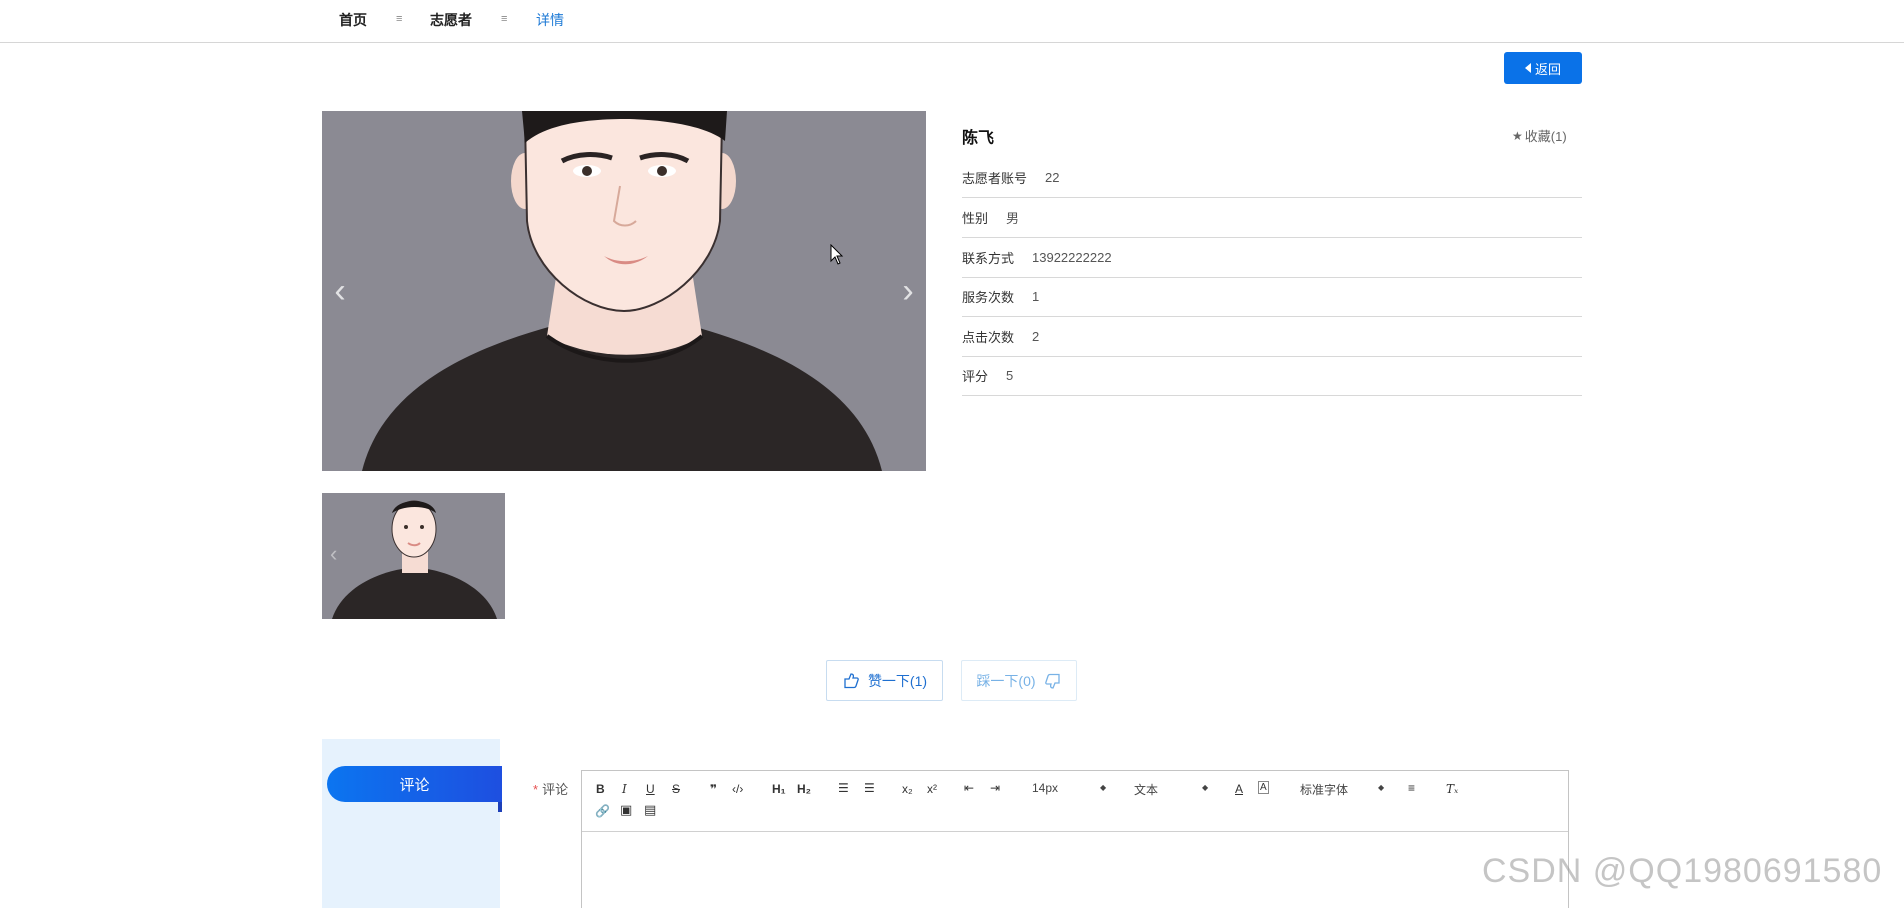 The width and height of the screenshot is (1904, 908). I want to click on thumbs-down-icon, so click(1052, 681).